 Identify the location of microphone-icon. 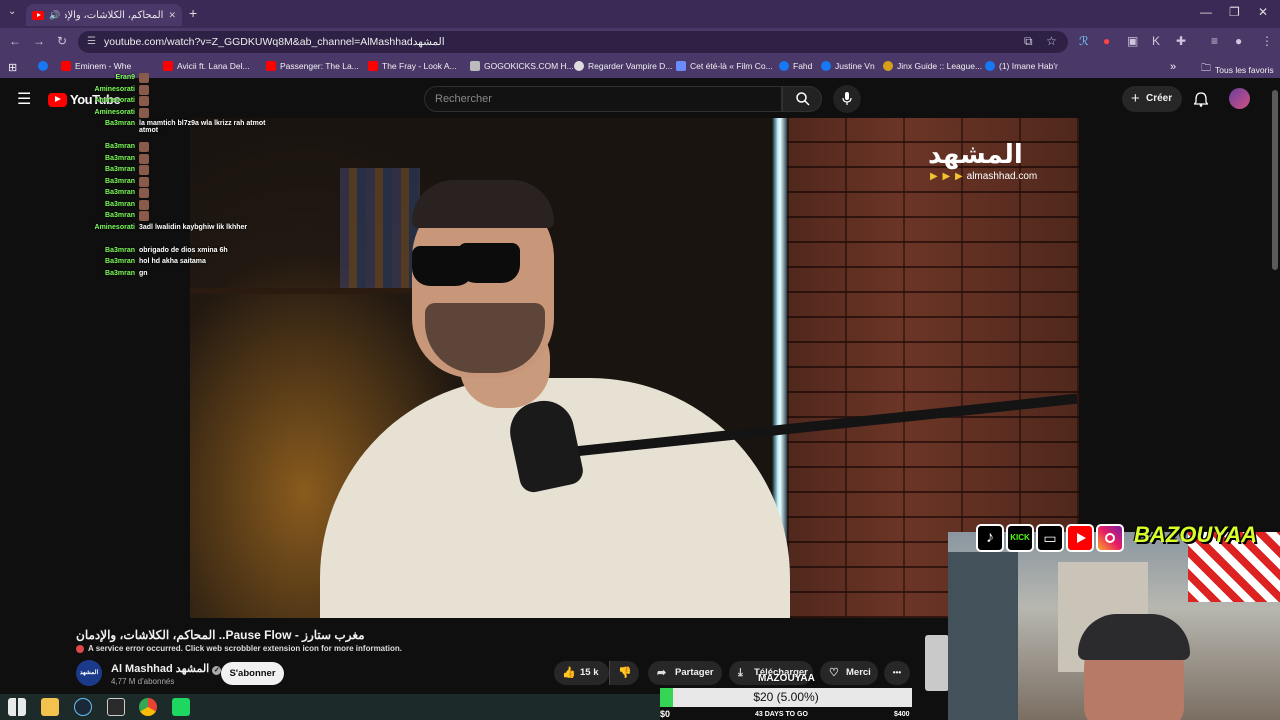
(847, 98).